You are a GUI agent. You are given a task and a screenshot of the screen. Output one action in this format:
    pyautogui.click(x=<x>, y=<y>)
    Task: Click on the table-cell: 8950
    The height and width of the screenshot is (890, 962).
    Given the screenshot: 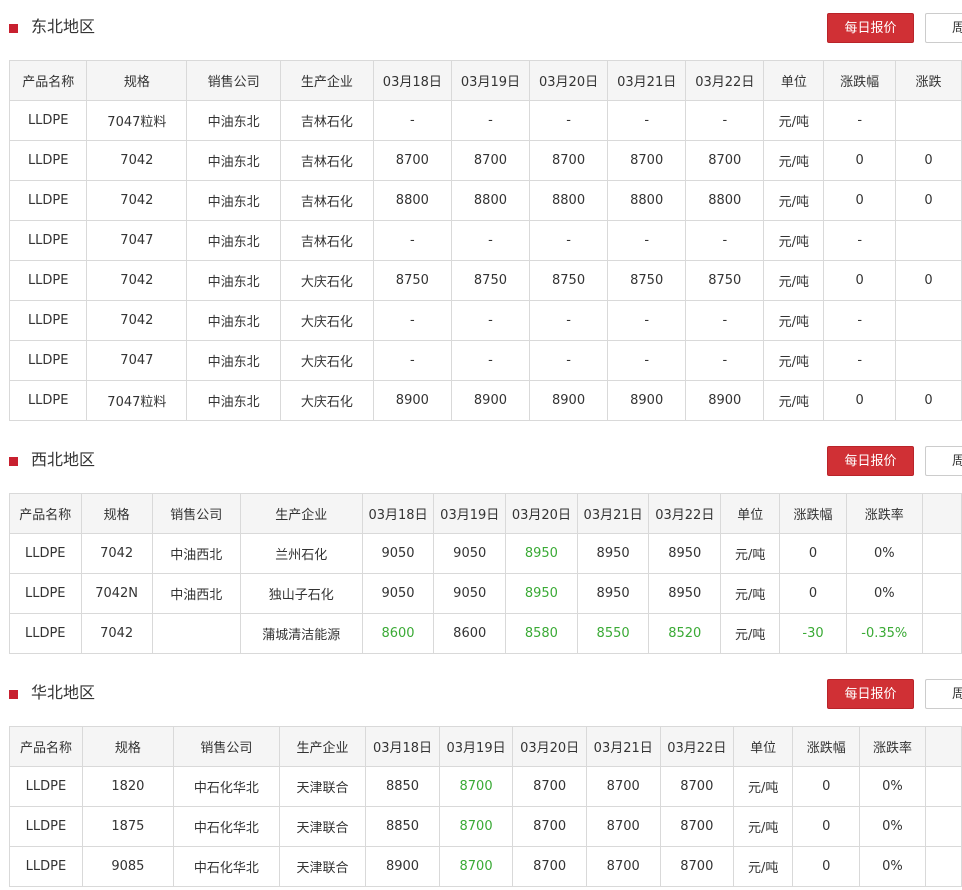 What is the action you would take?
    pyautogui.click(x=685, y=553)
    